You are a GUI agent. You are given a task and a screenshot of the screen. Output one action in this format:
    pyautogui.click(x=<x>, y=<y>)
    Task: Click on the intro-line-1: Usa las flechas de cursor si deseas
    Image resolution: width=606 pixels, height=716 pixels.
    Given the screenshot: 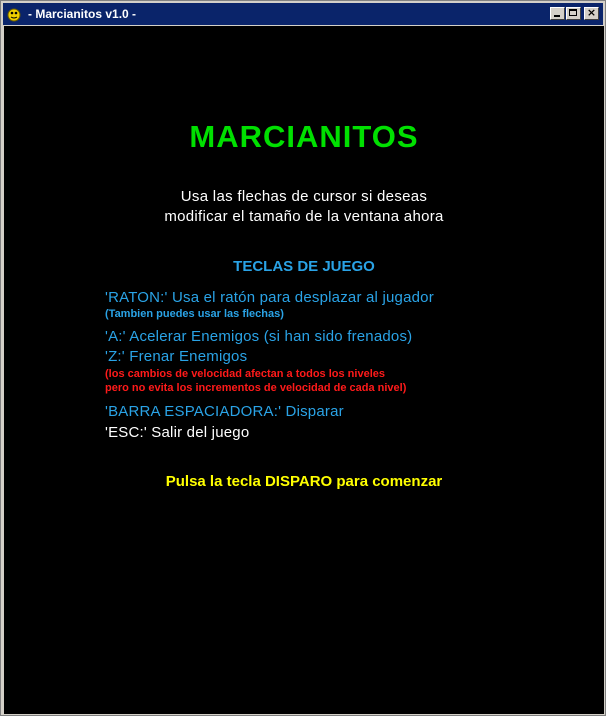 What is the action you would take?
    pyautogui.click(x=304, y=196)
    